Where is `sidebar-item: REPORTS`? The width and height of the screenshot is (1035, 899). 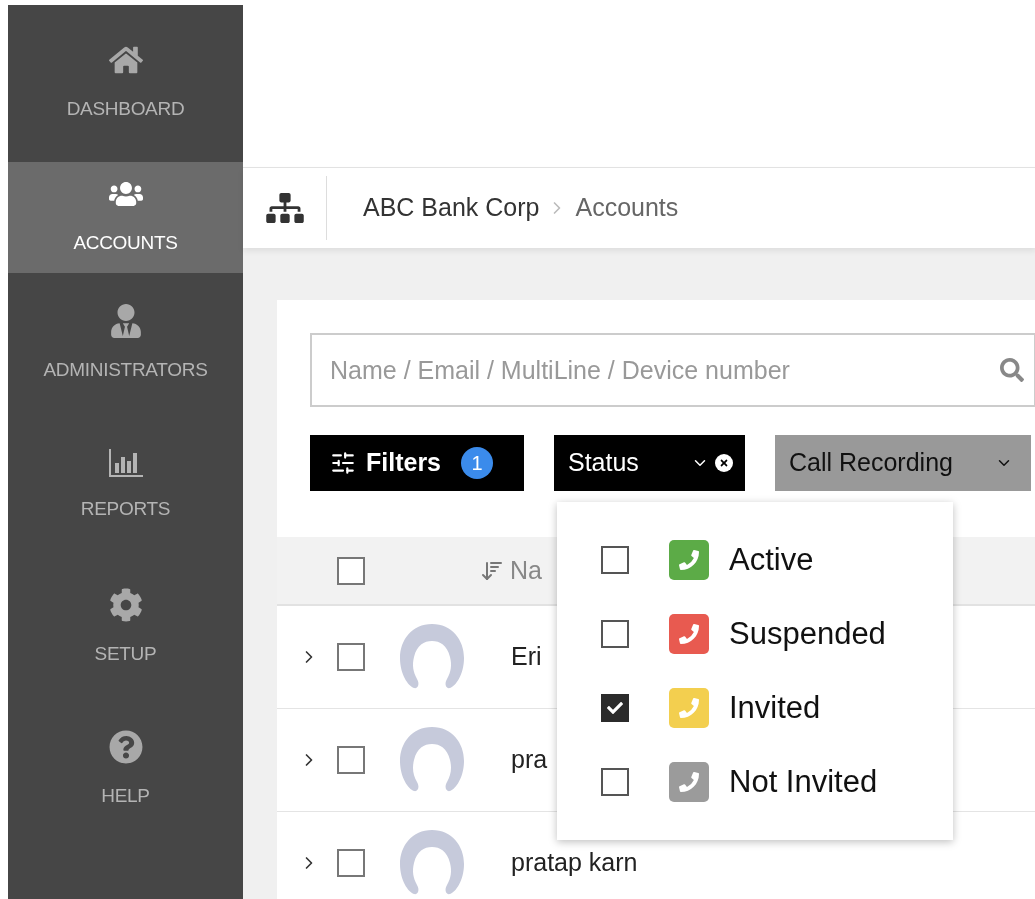
sidebar-item: REPORTS is located at coordinates (125, 486).